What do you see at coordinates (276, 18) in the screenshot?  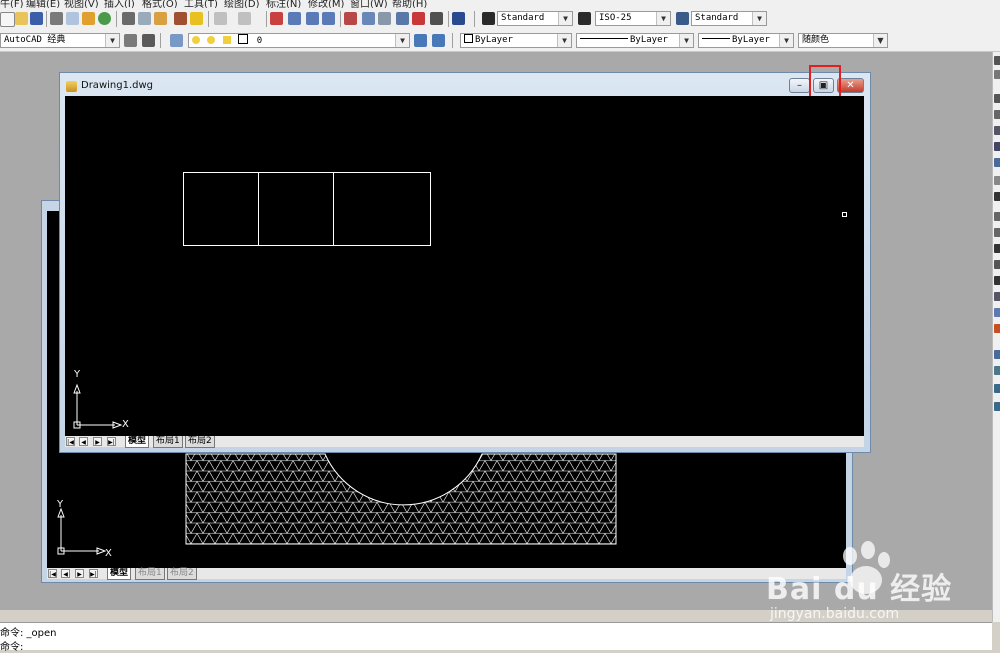 I see `pan-icon` at bounding box center [276, 18].